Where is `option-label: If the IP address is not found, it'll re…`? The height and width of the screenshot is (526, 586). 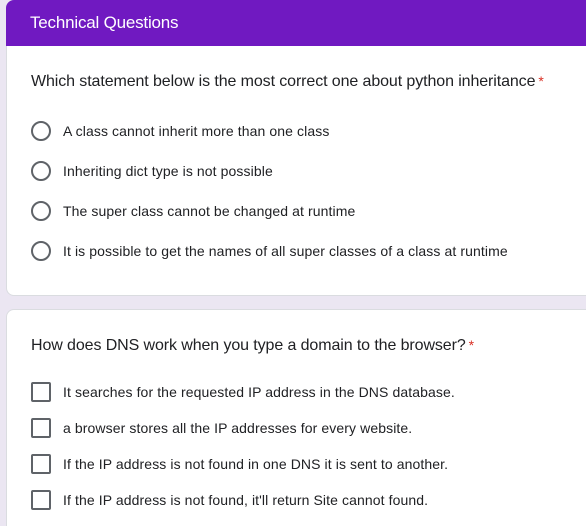 option-label: If the IP address is not found, it'll re… is located at coordinates (246, 500).